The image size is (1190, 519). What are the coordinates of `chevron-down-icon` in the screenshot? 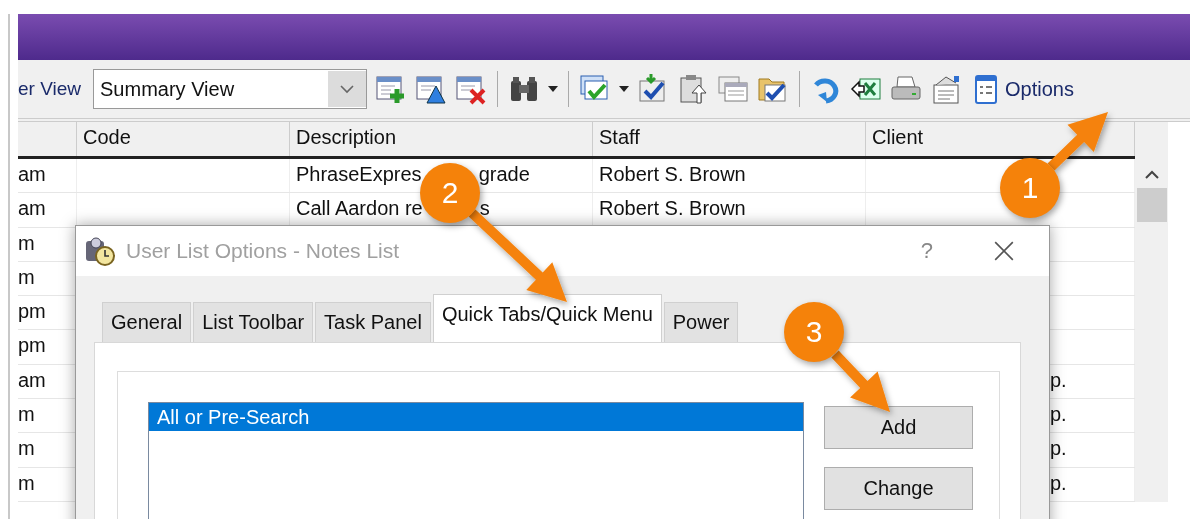 It's located at (347, 89).